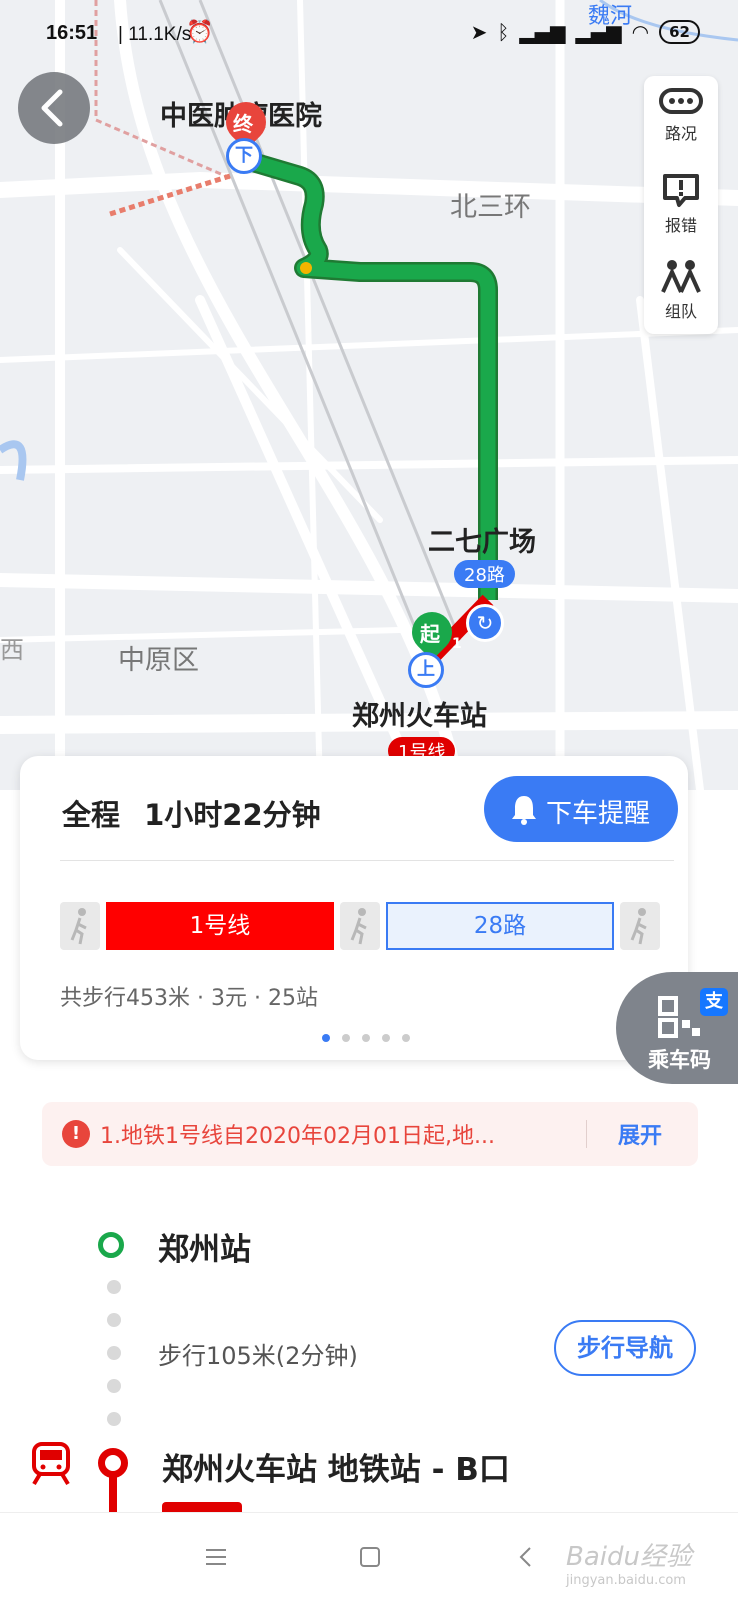  What do you see at coordinates (681, 101) in the screenshot?
I see `traffic-icon` at bounding box center [681, 101].